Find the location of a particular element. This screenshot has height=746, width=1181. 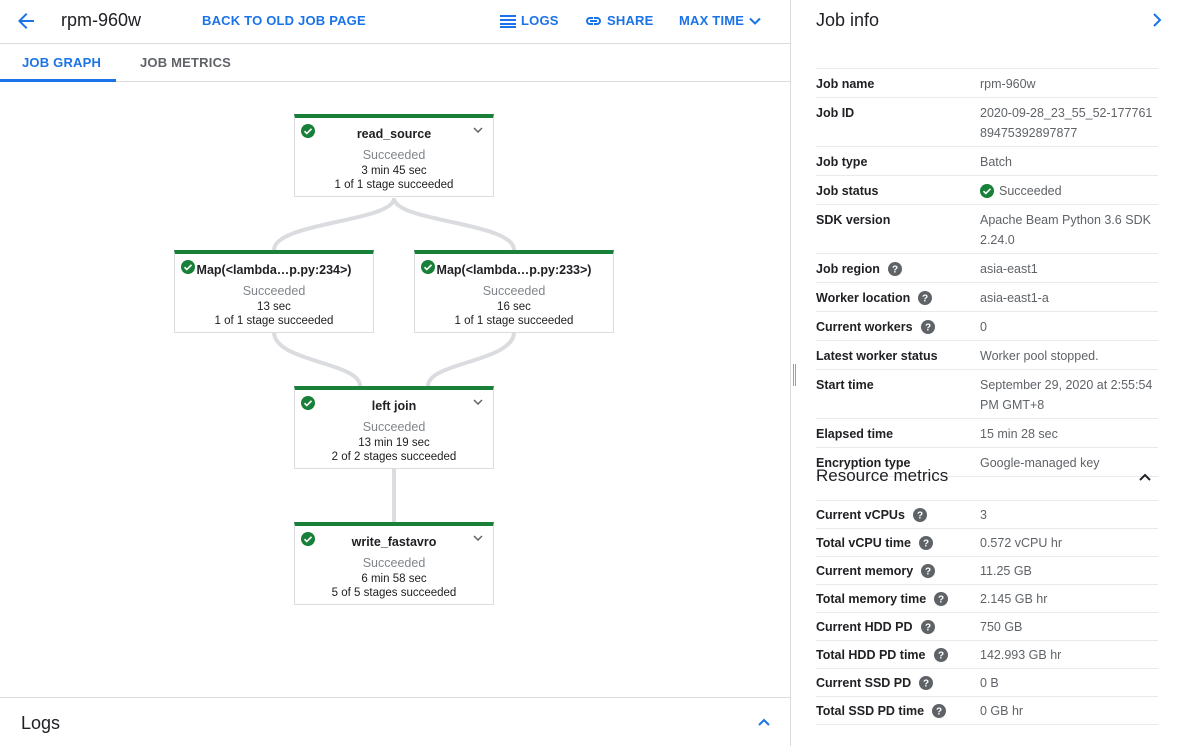

metric-row-current-hdd-pd: Current HDD PD ? 750 GB is located at coordinates (987, 627).